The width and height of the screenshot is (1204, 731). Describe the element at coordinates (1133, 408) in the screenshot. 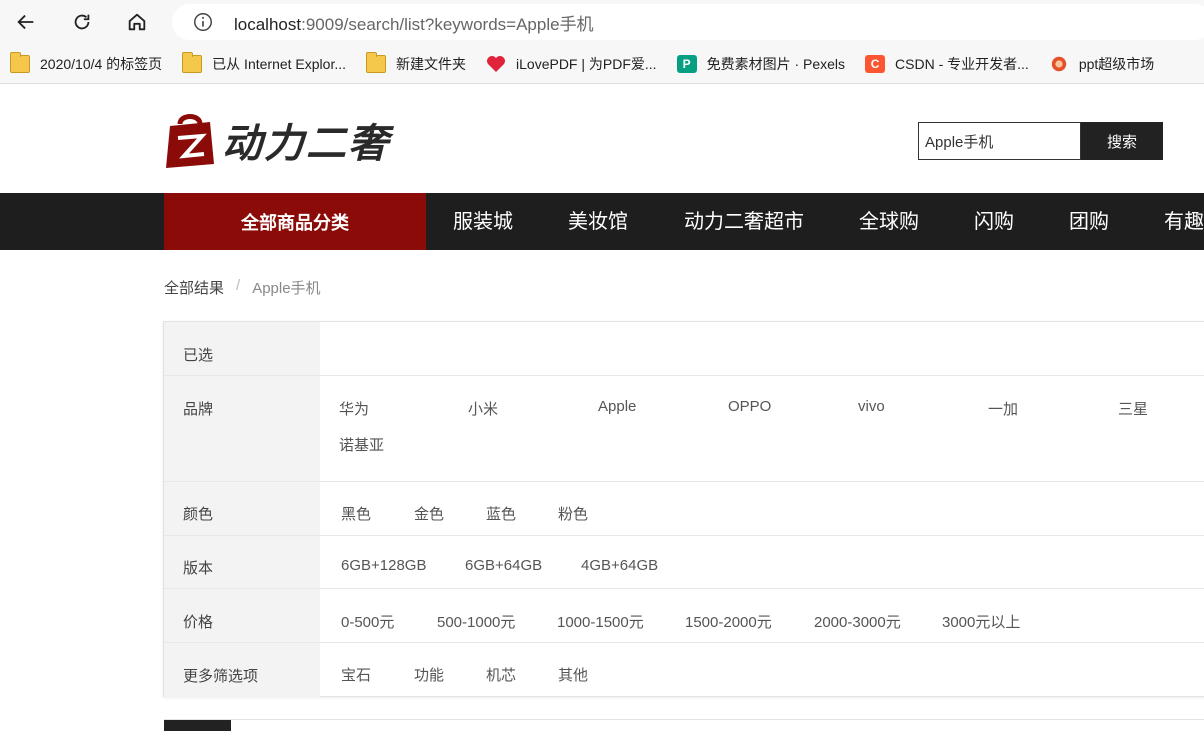

I see `brand-option: 三星` at that location.